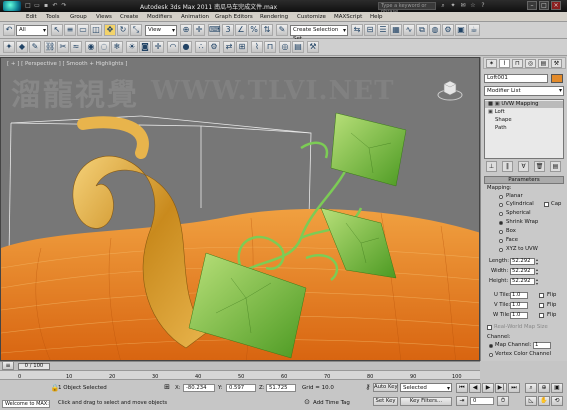  I want to click on radio-planar, so click(501, 197).